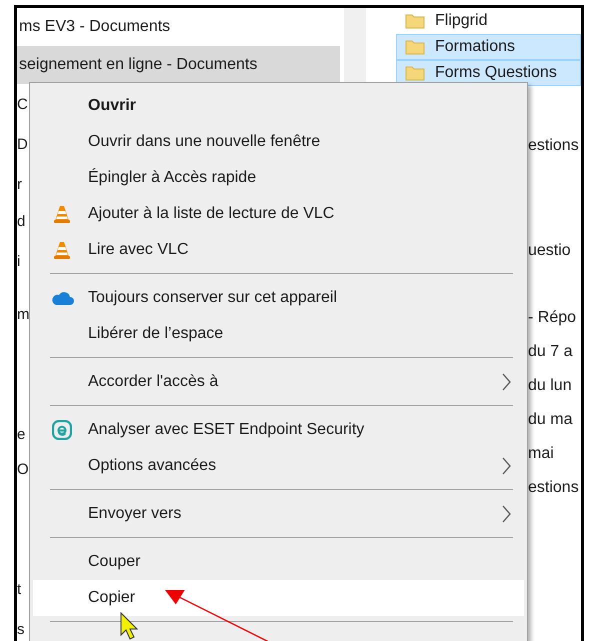 This screenshot has width=590, height=641. I want to click on menu-item: Libérer de l’espace, so click(278, 334).